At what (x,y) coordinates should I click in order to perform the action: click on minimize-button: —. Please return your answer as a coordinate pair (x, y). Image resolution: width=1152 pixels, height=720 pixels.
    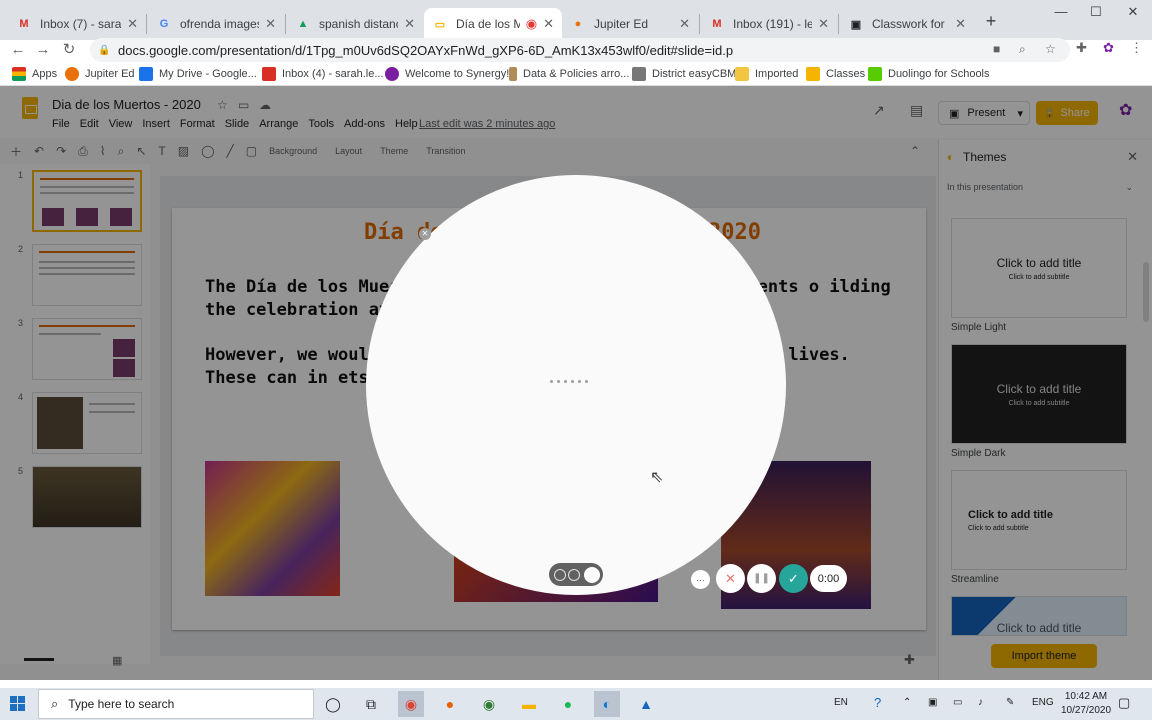
    Looking at the image, I should click on (1061, 13).